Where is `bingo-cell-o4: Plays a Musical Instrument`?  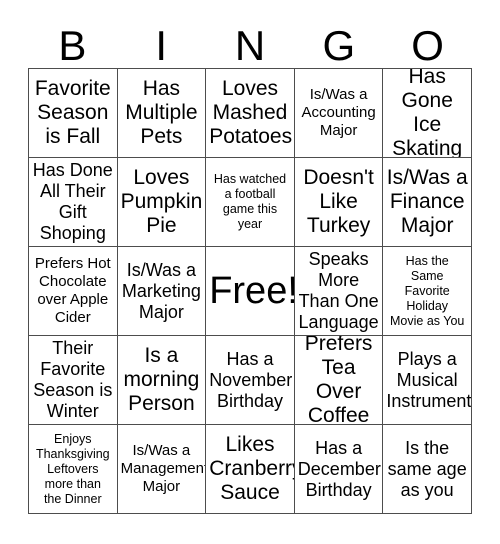 bingo-cell-o4: Plays a Musical Instrument is located at coordinates (427, 380).